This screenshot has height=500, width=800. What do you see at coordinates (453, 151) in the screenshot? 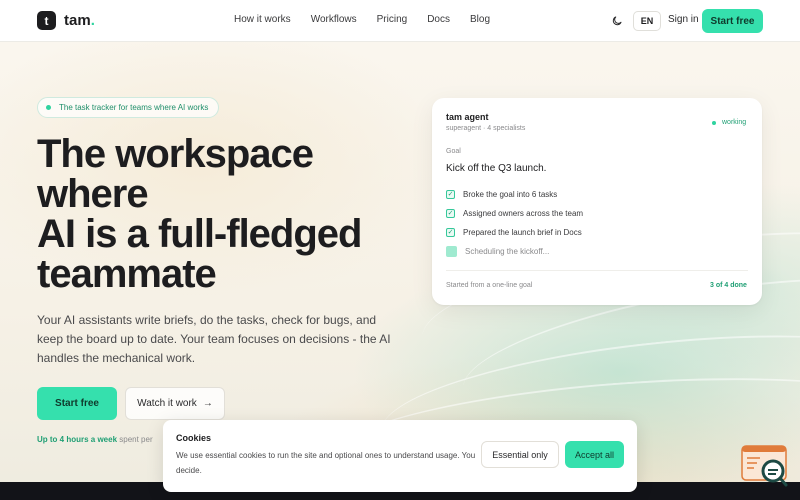
I see `goal-label: Goal` at bounding box center [453, 151].